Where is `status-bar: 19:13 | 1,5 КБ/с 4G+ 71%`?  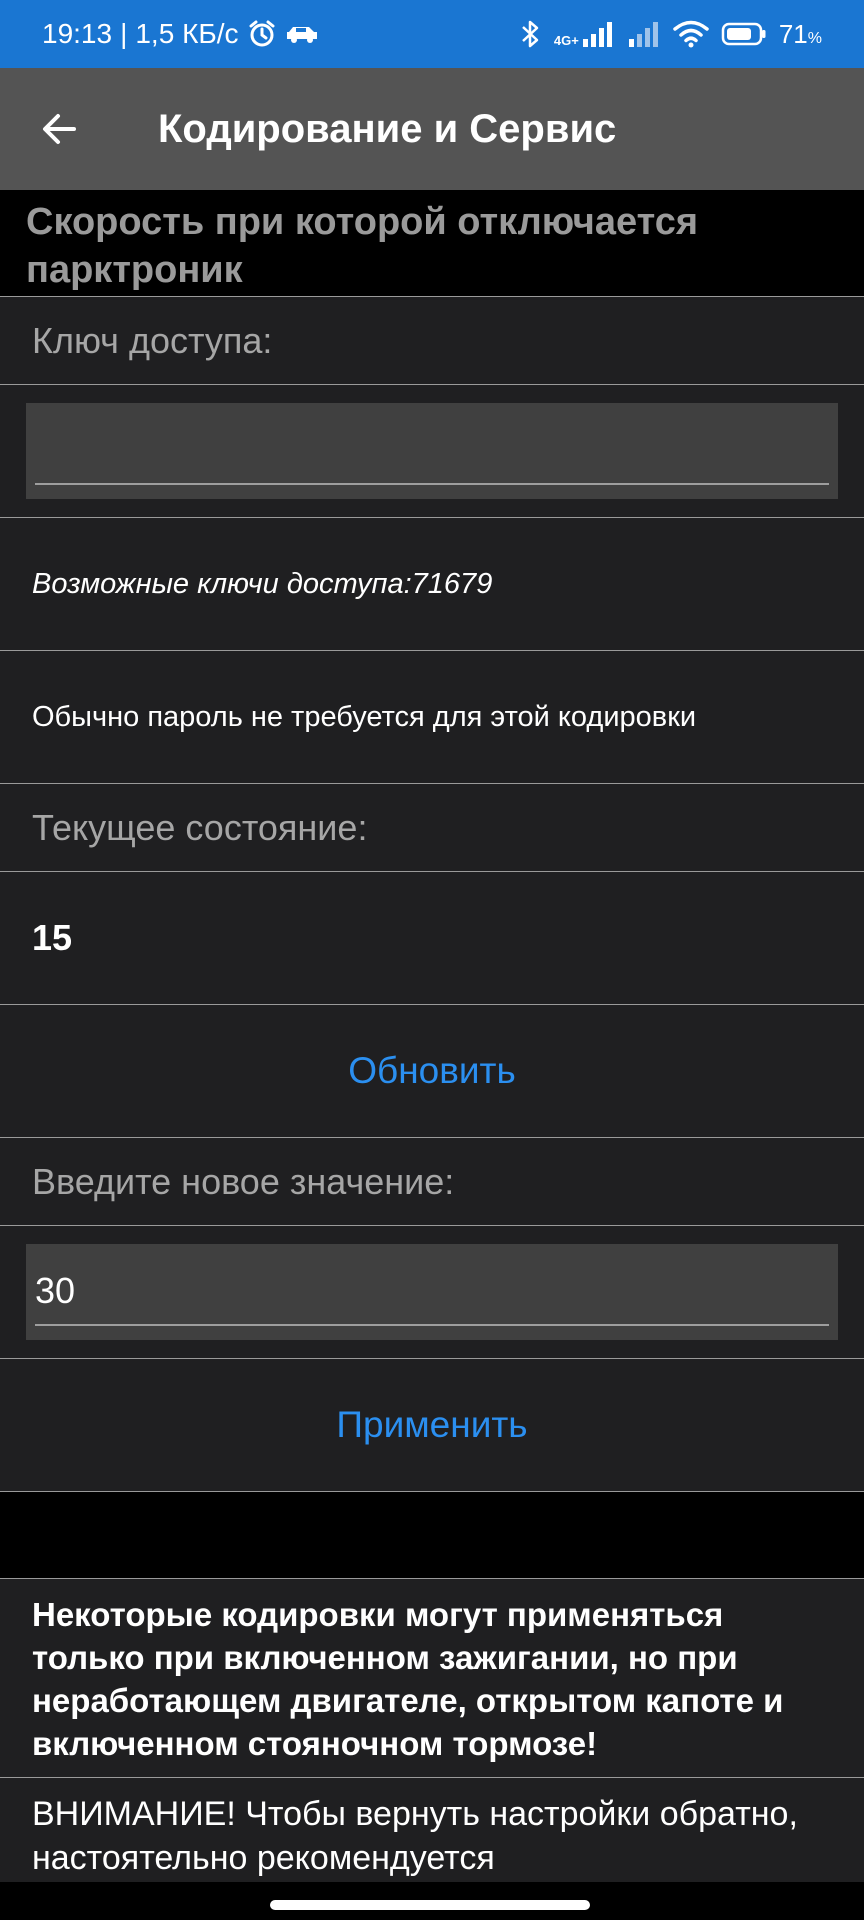
status-bar: 19:13 | 1,5 КБ/с 4G+ 71% is located at coordinates (432, 34).